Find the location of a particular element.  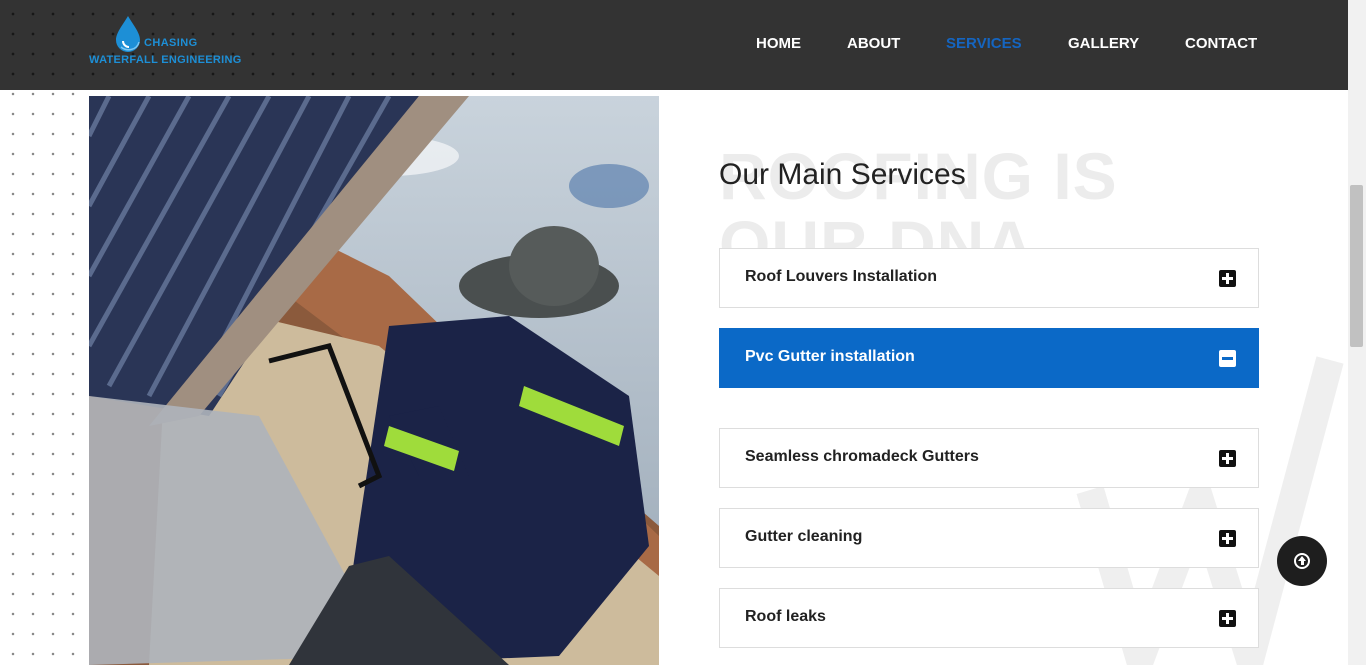

accordion-item-label: Roof Louvers Installation is located at coordinates (841, 276).